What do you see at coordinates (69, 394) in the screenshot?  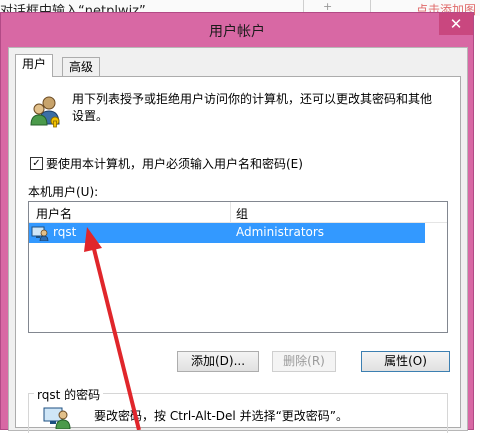 I see `password-section-title: rqst 的密码` at bounding box center [69, 394].